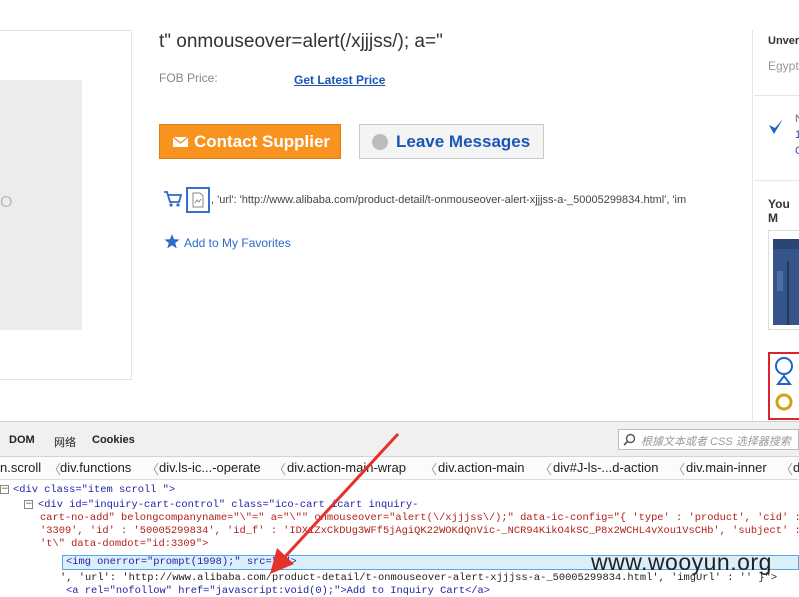 This screenshot has width=799, height=597. I want to click on star-icon, so click(172, 241).